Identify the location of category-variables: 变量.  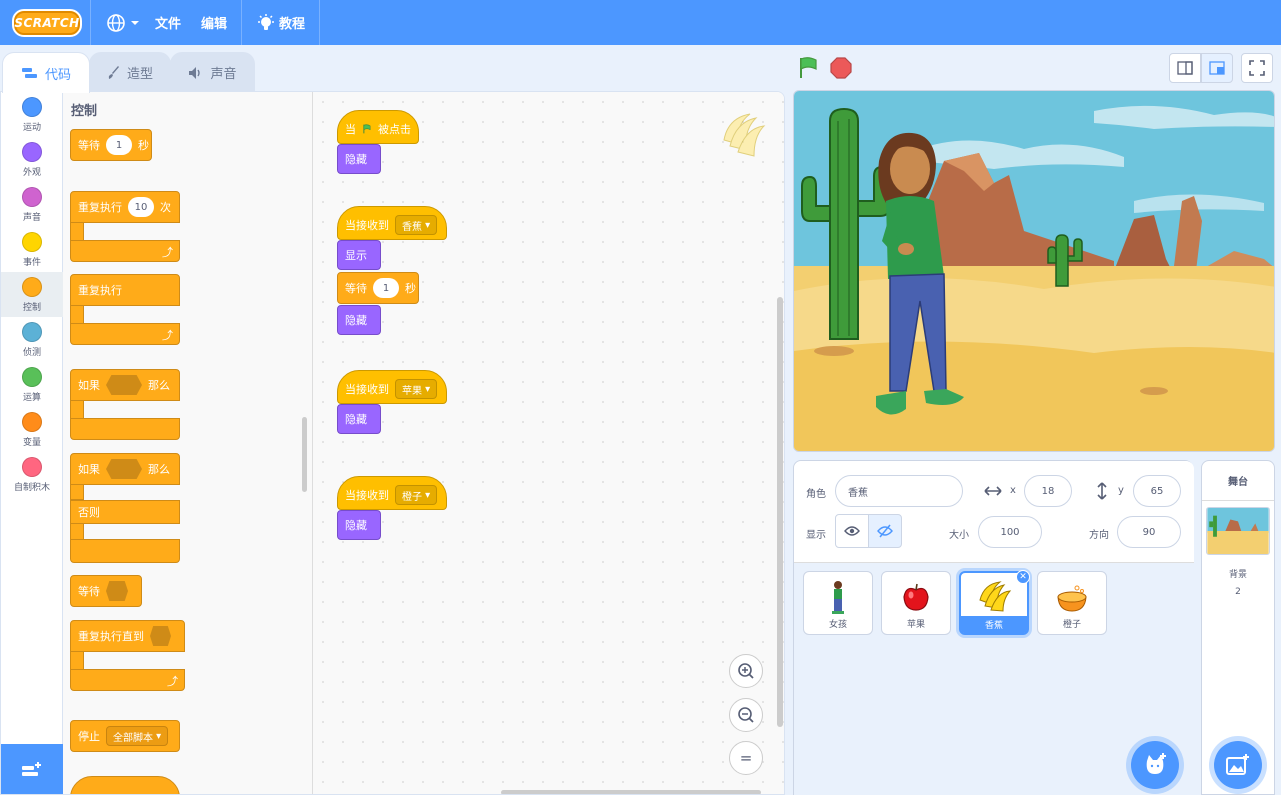
(32, 429).